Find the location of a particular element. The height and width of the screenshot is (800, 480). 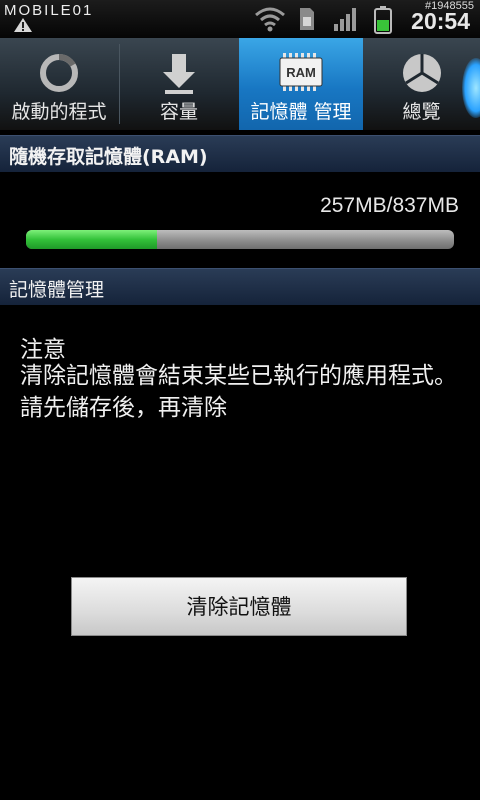

ram-chip-text: RAM is located at coordinates (301, 72).